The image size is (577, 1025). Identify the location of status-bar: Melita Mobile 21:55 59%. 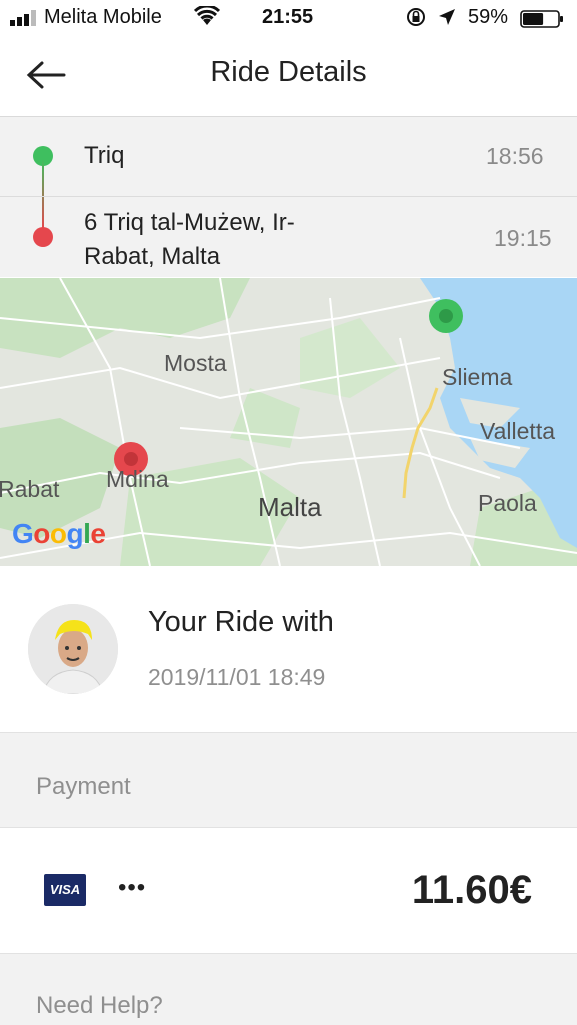
(288, 19).